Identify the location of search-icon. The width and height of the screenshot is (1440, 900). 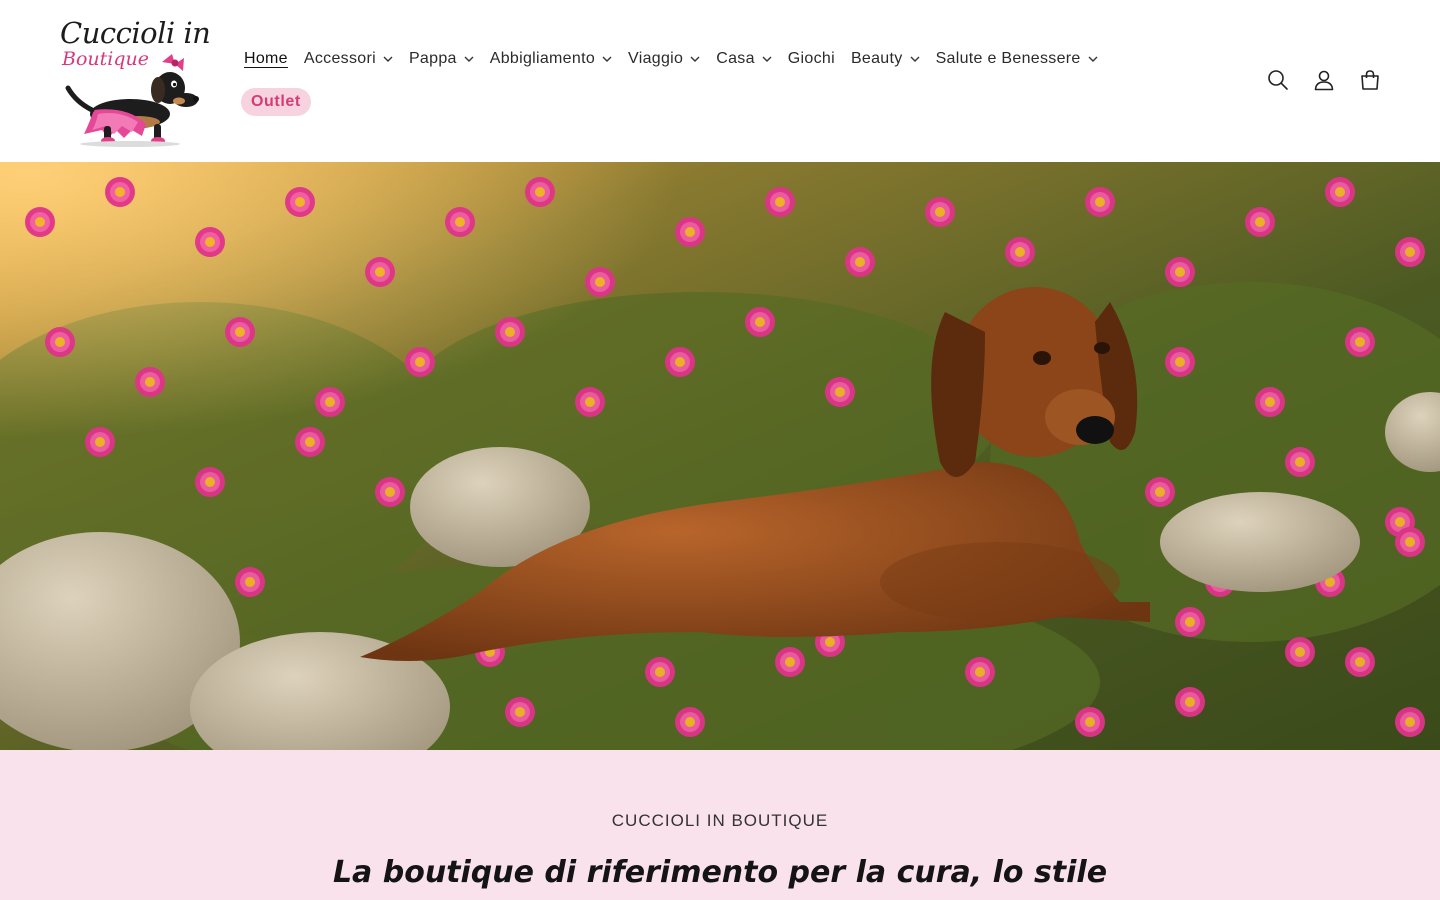
(1278, 80).